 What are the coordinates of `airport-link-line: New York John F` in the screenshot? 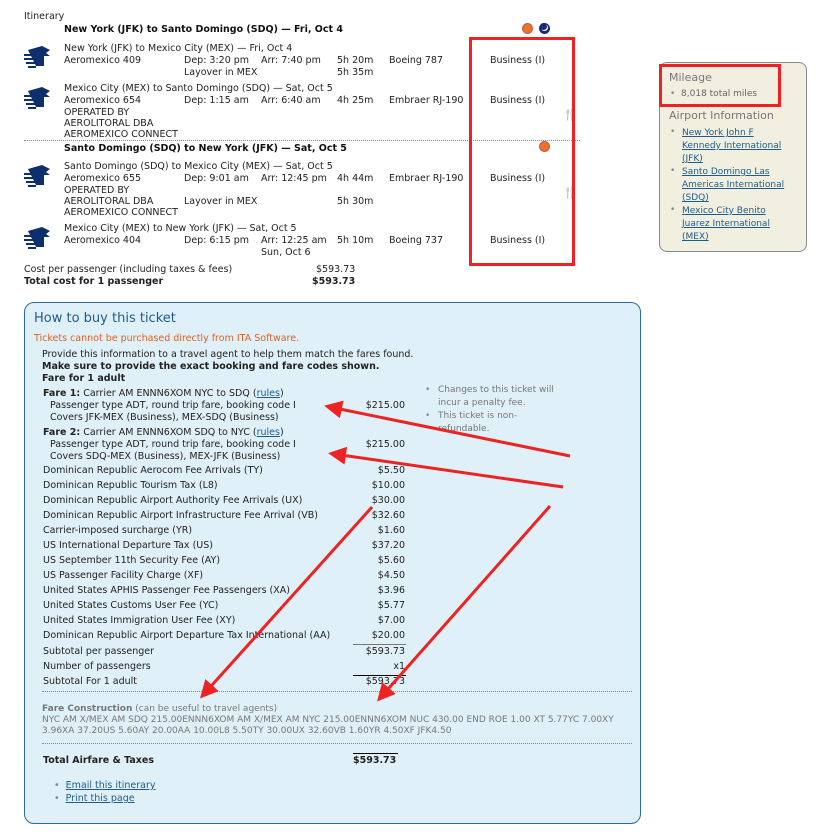 It's located at (731, 133).